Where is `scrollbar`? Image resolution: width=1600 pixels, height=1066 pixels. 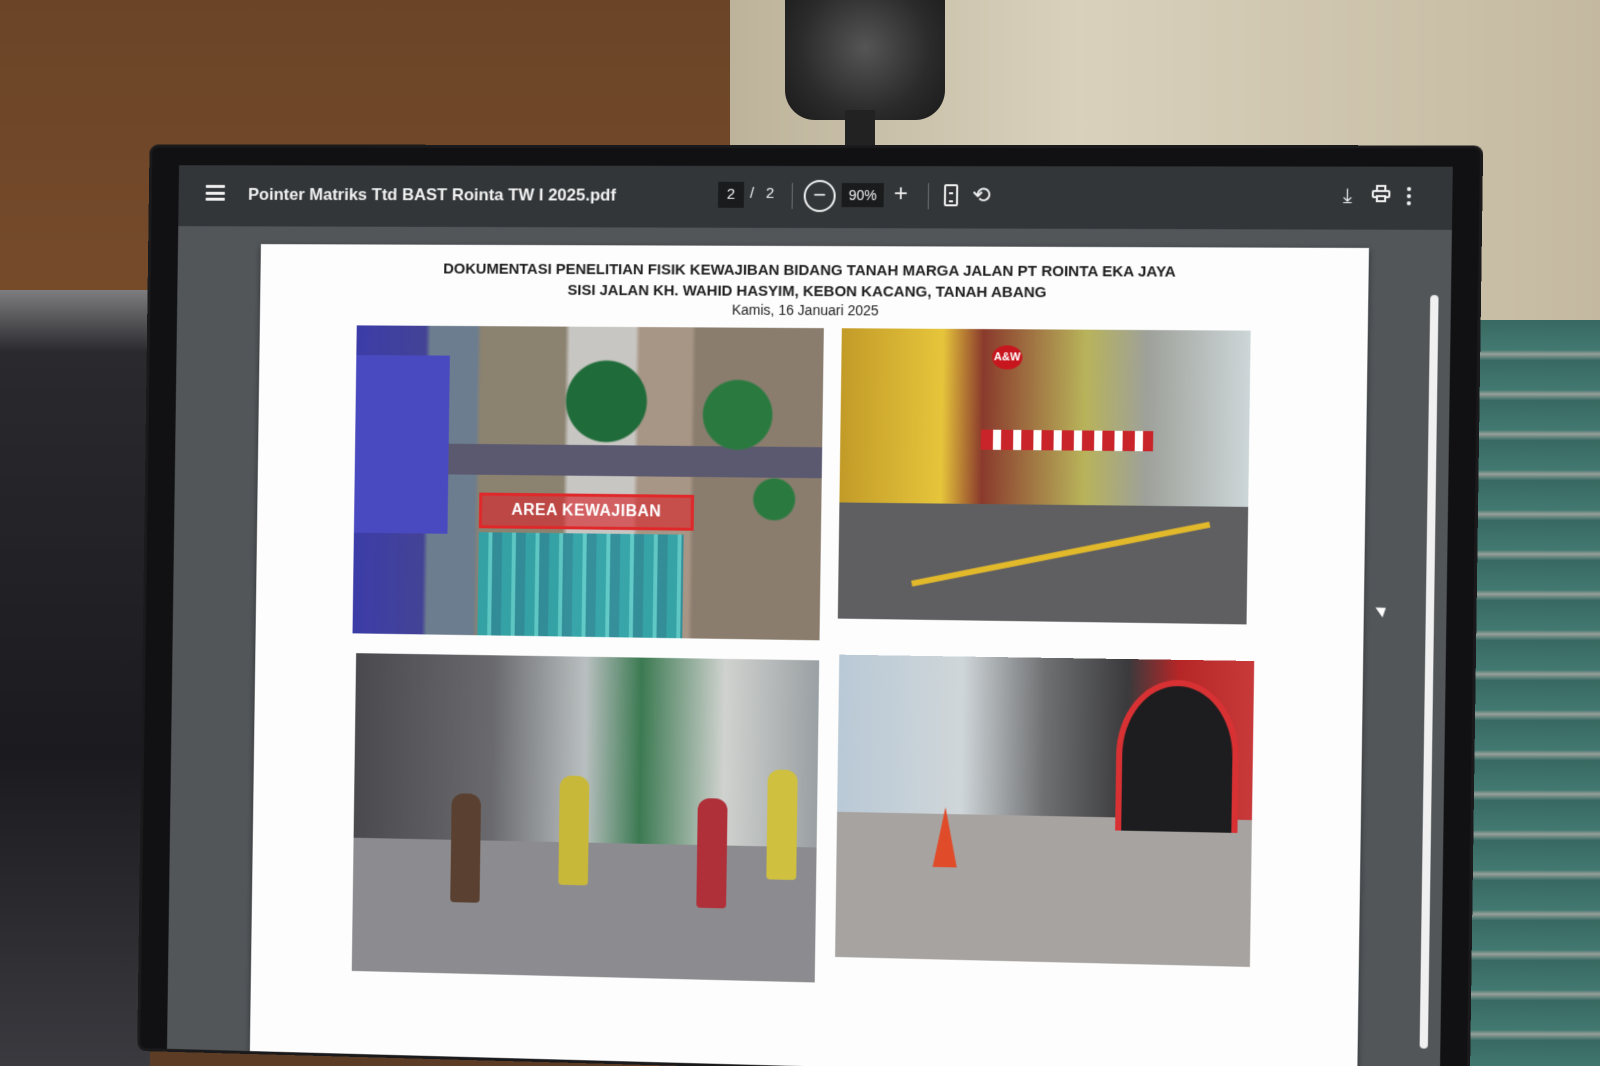
scrollbar is located at coordinates (1429, 672).